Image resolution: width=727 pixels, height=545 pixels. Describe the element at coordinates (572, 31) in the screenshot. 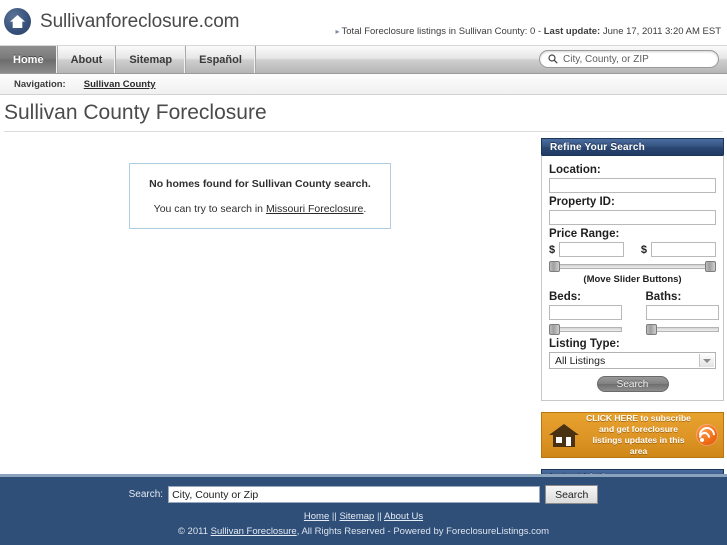

I see `status-last-update-label: Last update:` at that location.